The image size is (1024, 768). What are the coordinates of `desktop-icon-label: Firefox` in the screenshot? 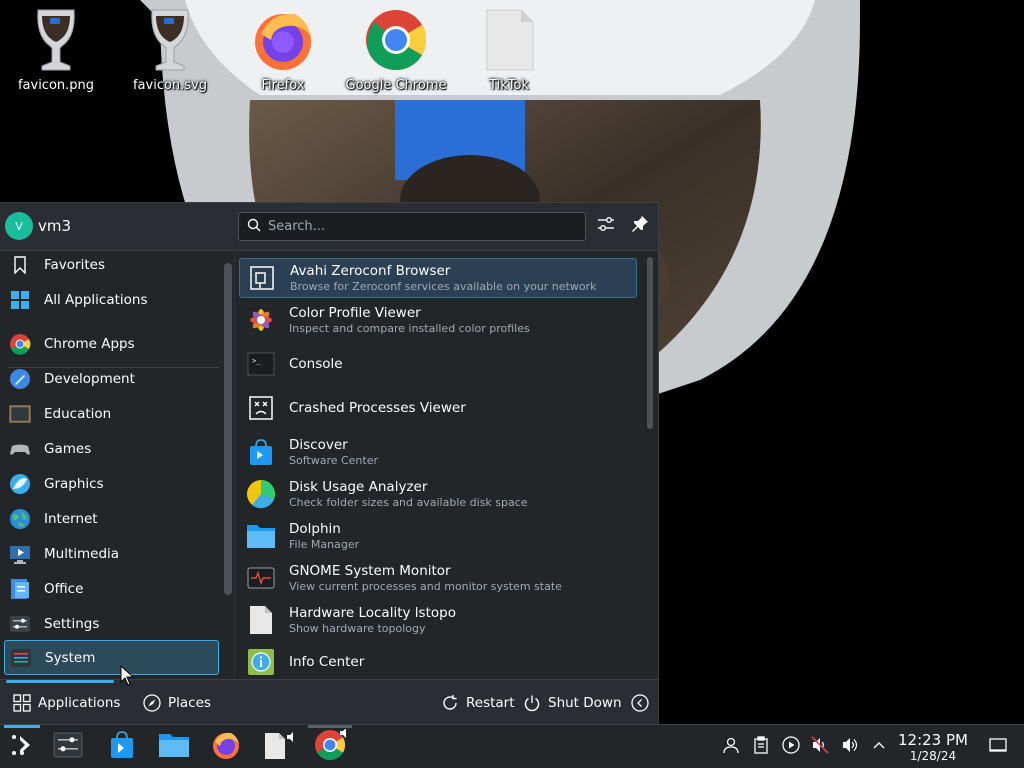 It's located at (283, 85).